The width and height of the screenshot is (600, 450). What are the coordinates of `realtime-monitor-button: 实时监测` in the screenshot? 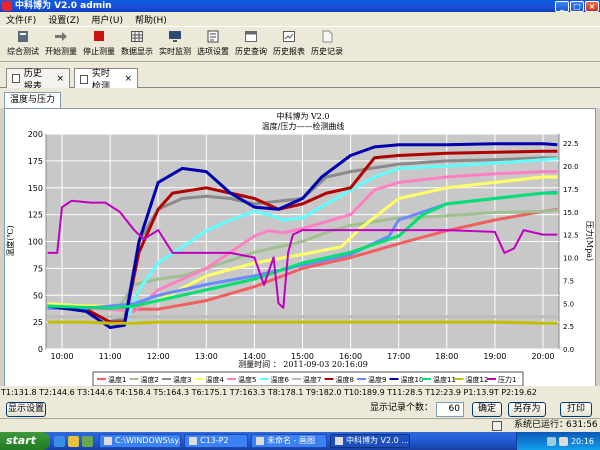 It's located at (175, 44).